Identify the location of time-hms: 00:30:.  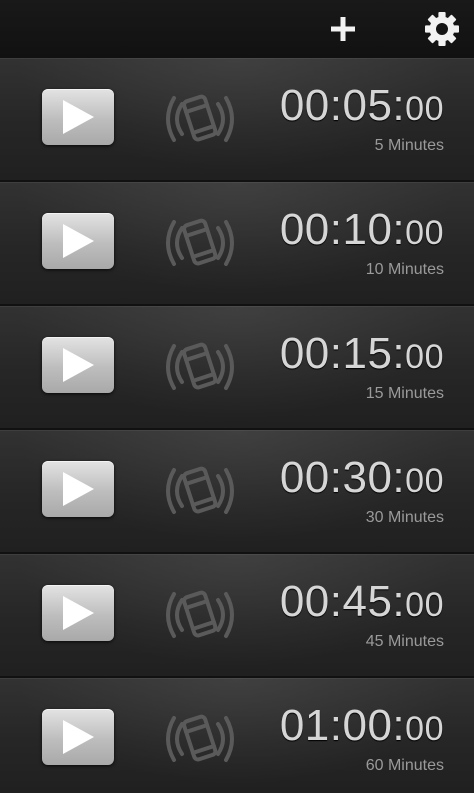
(342, 477).